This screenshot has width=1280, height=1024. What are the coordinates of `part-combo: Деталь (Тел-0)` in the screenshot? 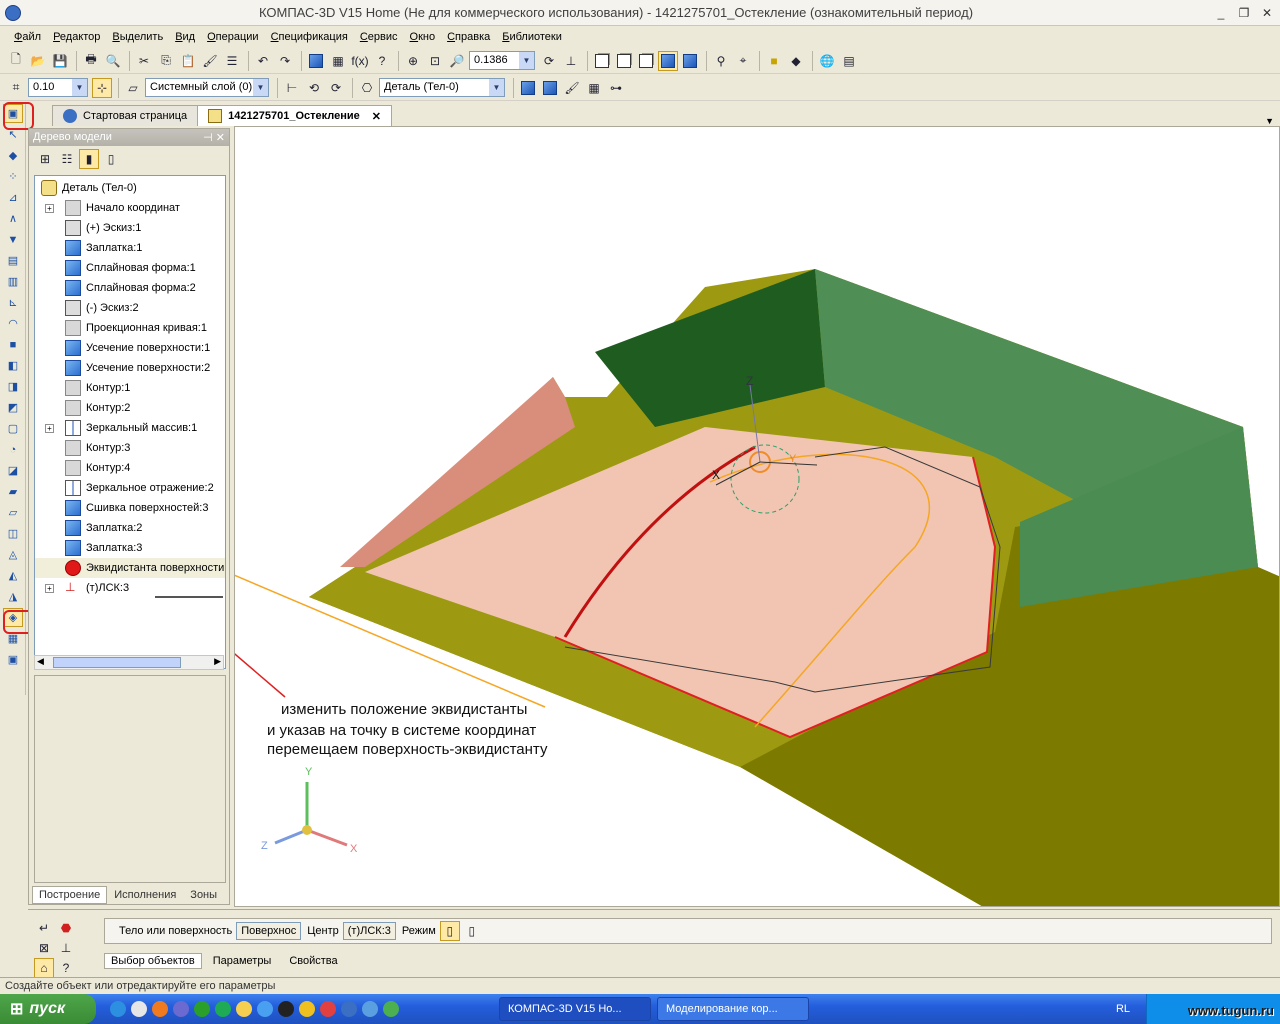 It's located at (442, 87).